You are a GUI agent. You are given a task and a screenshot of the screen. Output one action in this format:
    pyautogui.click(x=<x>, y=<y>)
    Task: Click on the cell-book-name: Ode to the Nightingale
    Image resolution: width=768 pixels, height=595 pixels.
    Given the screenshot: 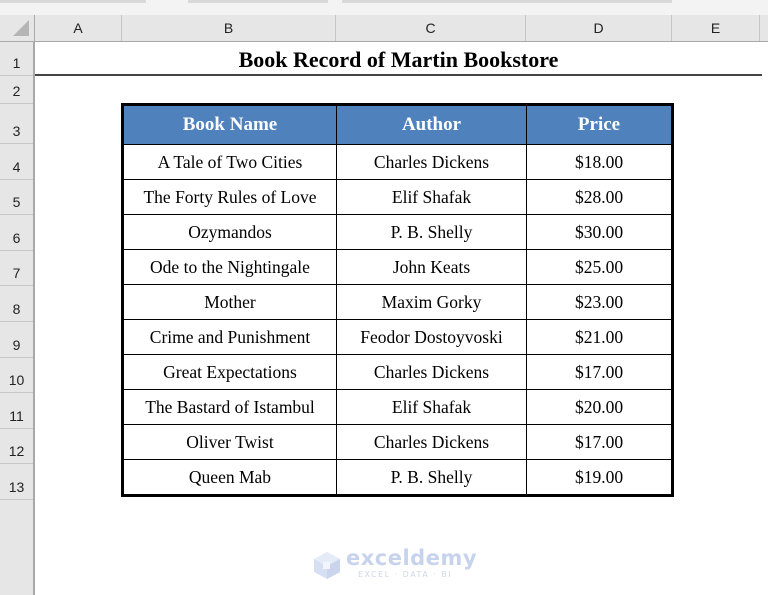 What is the action you would take?
    pyautogui.click(x=229, y=267)
    